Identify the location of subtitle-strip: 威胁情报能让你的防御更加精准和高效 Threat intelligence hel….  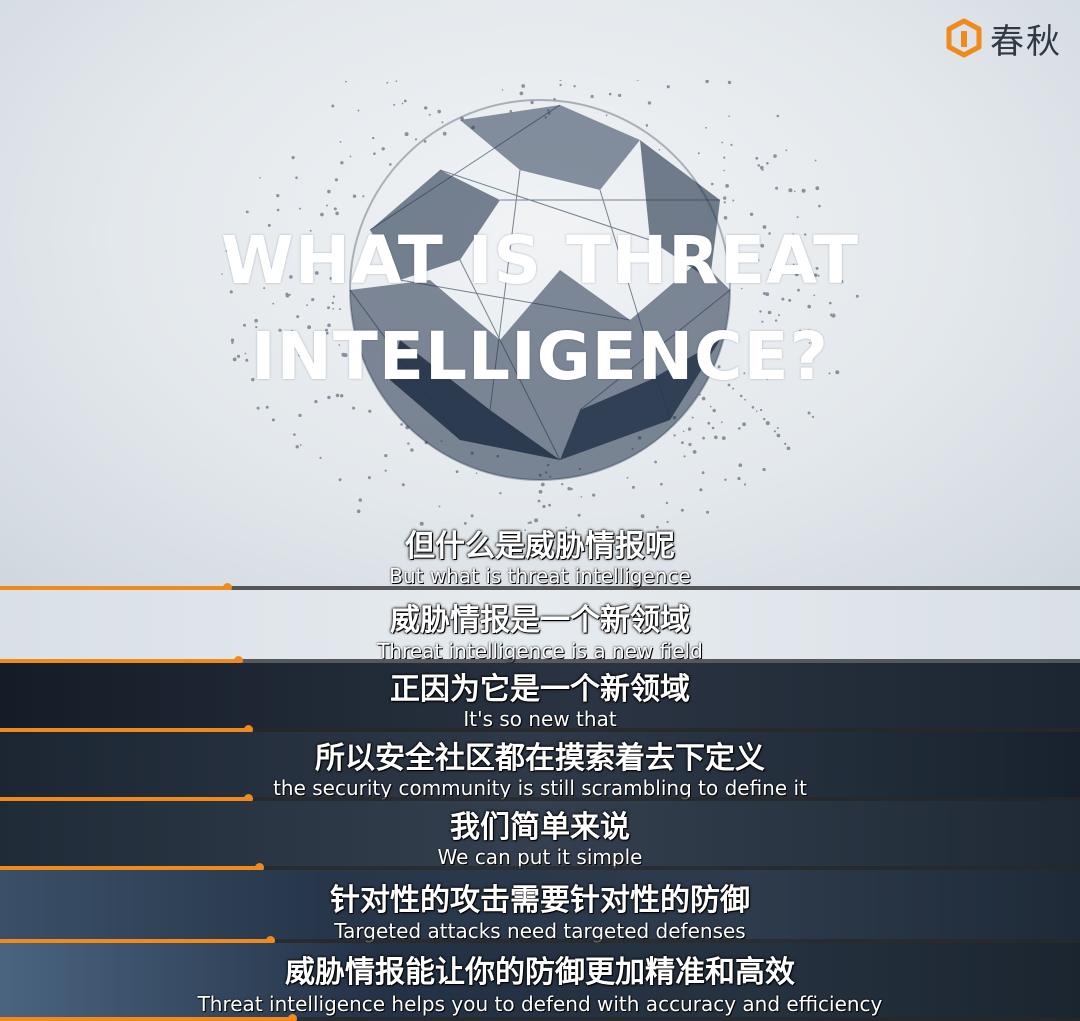
(540, 982).